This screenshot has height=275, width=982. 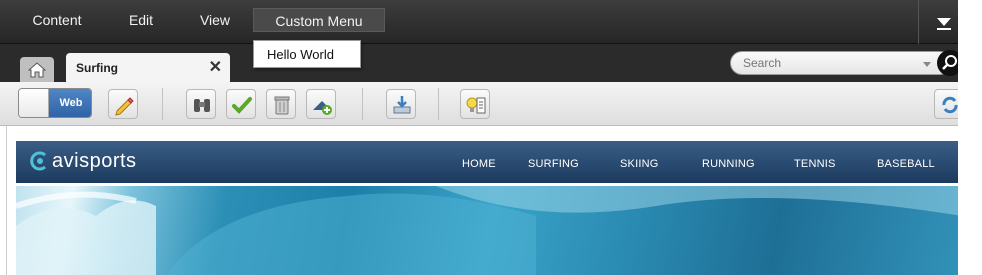 What do you see at coordinates (728, 164) in the screenshot?
I see `site-nav-running: RUNNING` at bounding box center [728, 164].